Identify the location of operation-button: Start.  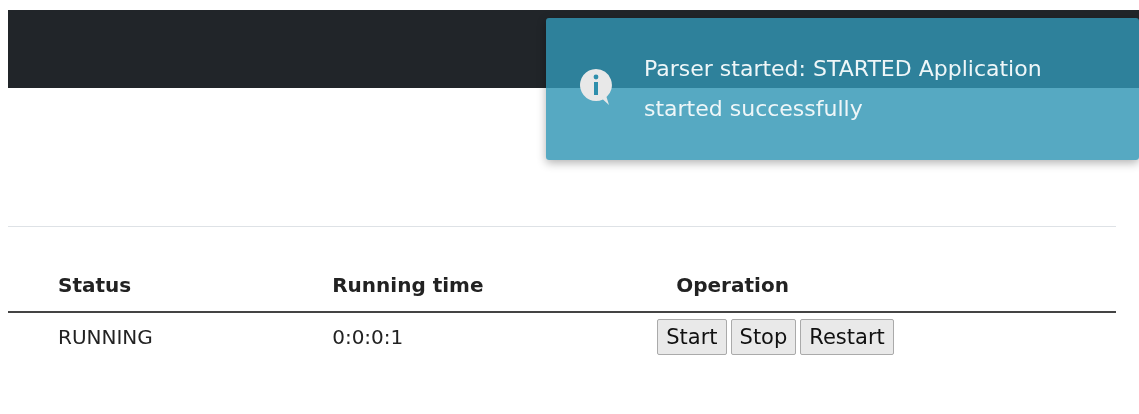
(692, 337).